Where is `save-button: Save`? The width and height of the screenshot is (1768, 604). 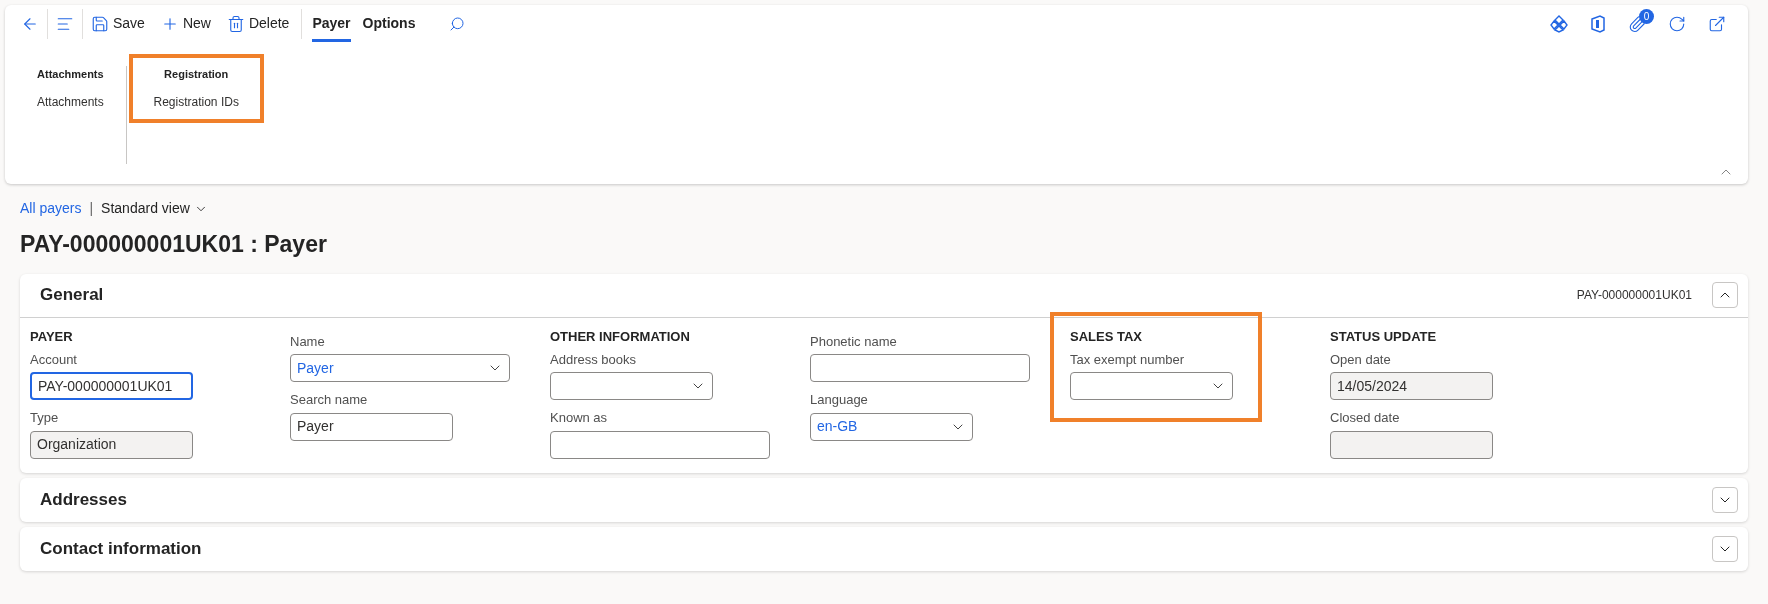
save-button: Save is located at coordinates (118, 23).